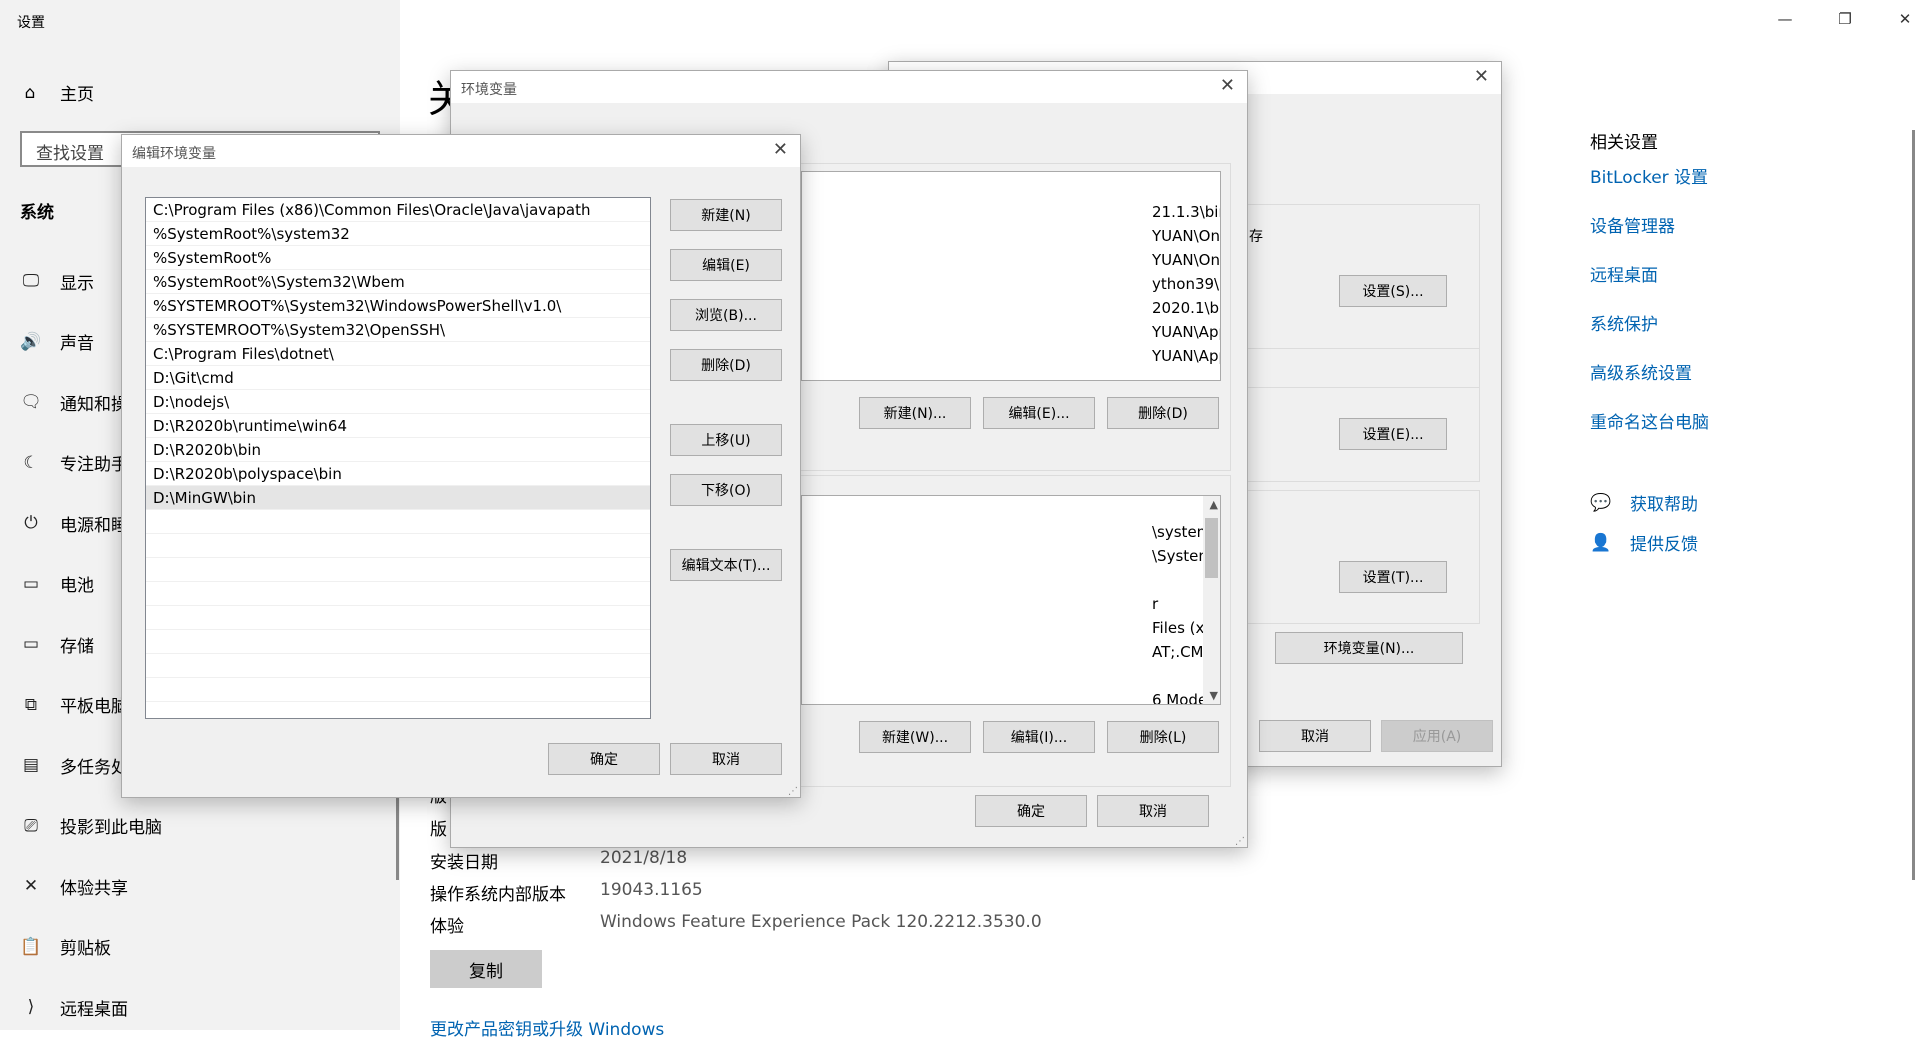 This screenshot has height=1040, width=1920. I want to click on system-variable-row: 6 Model 158 Stepping 10, GenuineIntel, so click(1011, 696).